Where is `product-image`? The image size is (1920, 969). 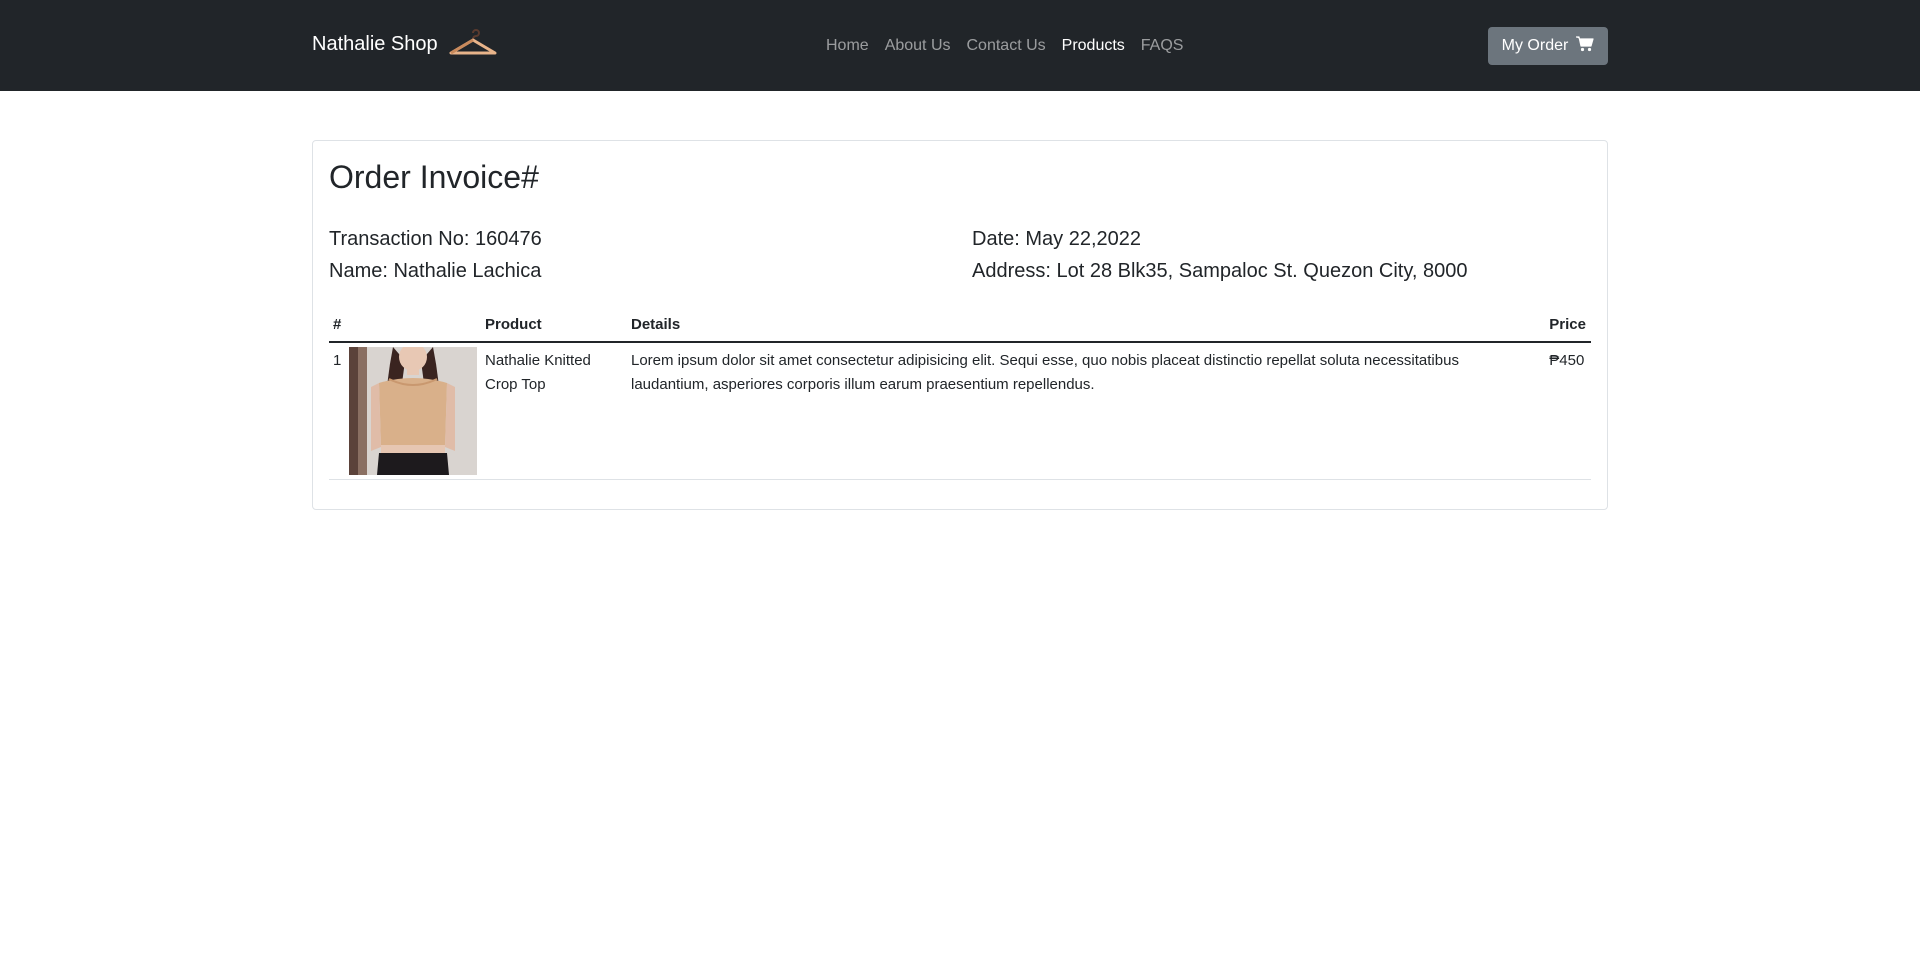
product-image is located at coordinates (413, 411).